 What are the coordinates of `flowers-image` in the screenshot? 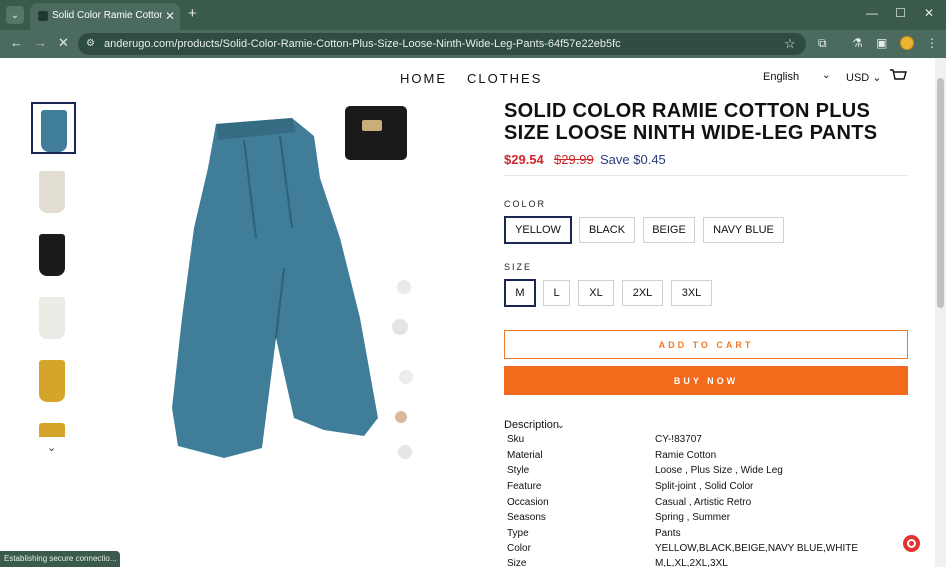 It's located at (402, 369).